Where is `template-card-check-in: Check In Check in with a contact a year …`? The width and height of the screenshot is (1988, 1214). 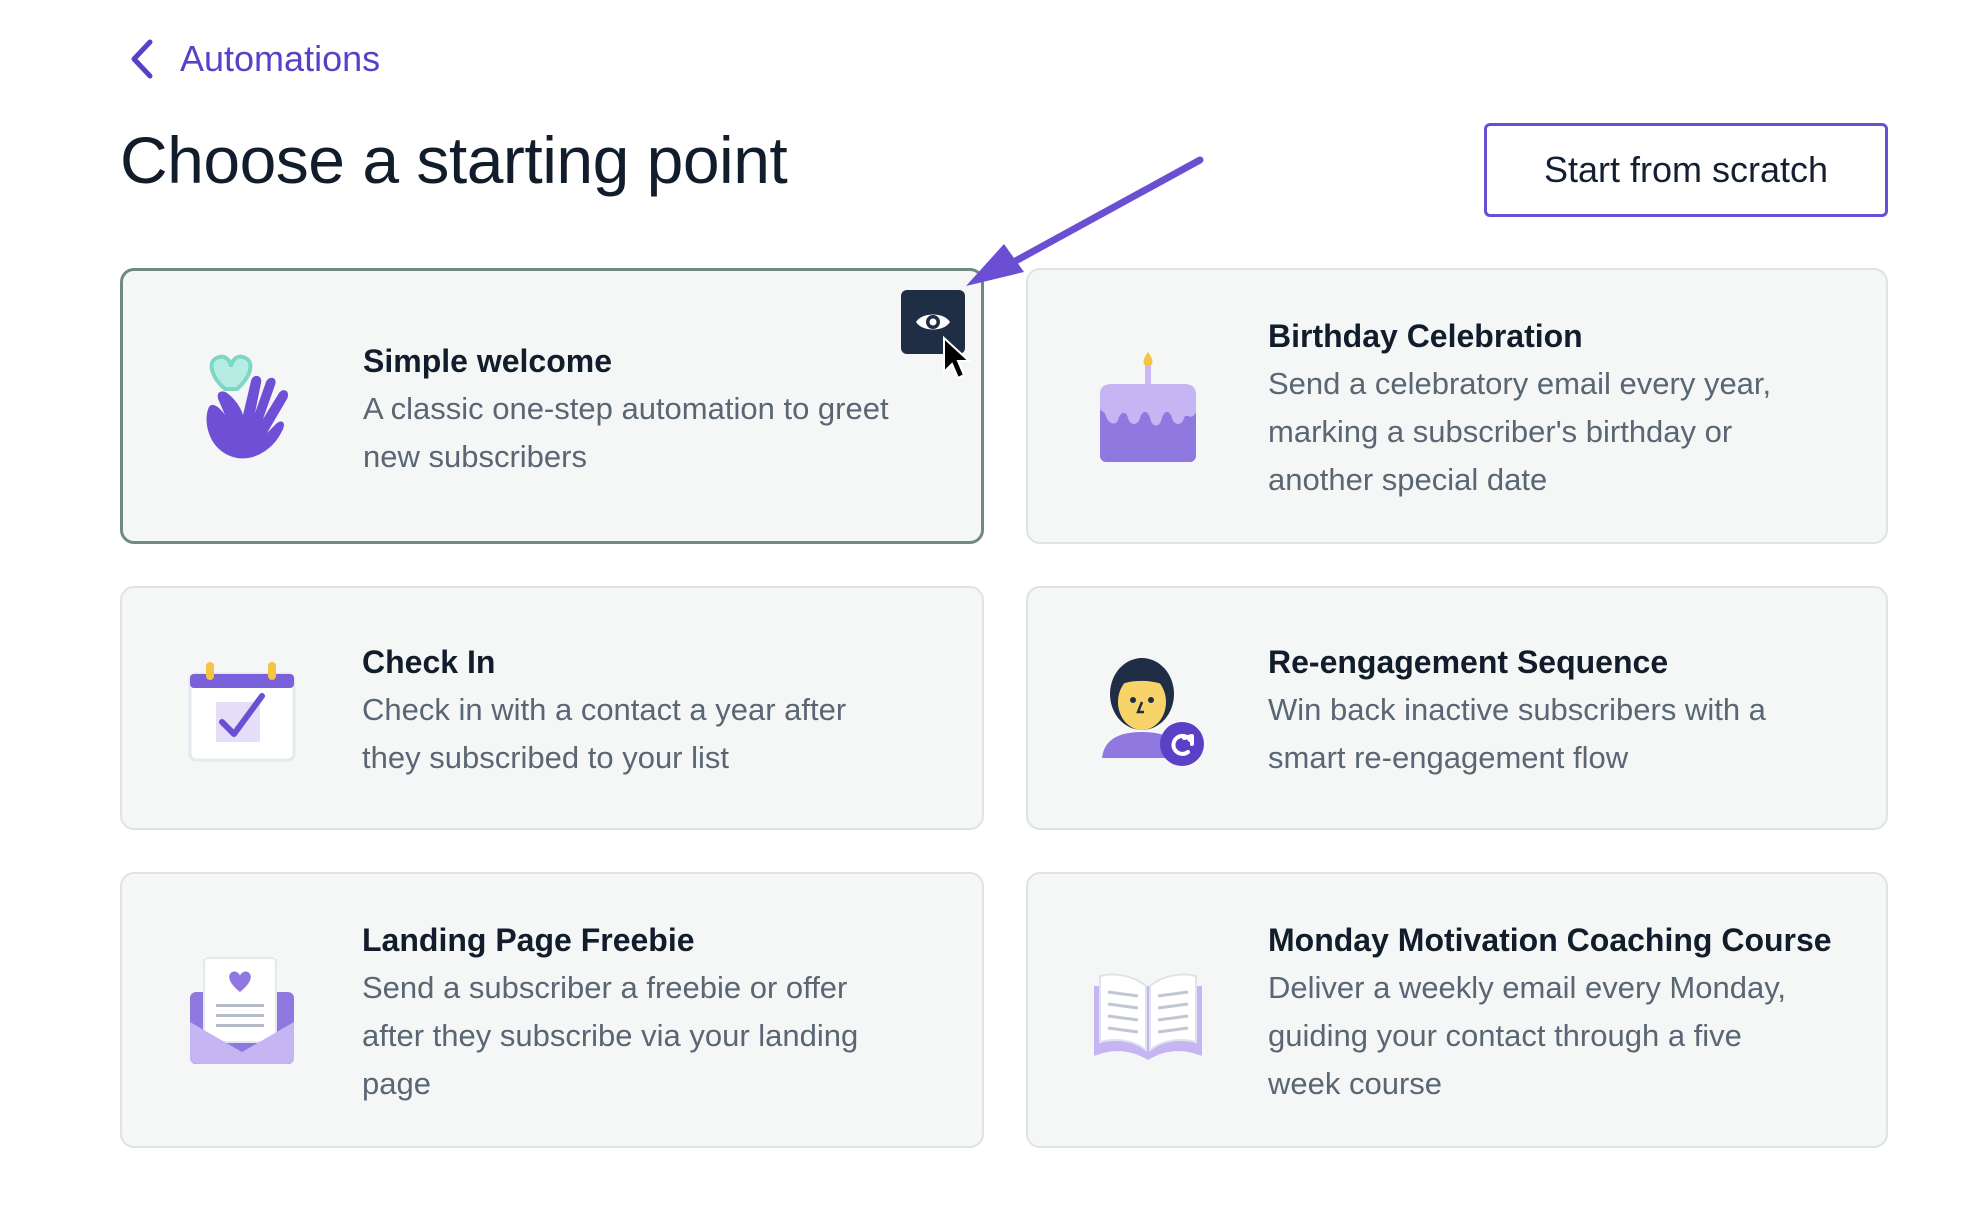
template-card-check-in: Check In Check in with a contact a year … is located at coordinates (552, 708).